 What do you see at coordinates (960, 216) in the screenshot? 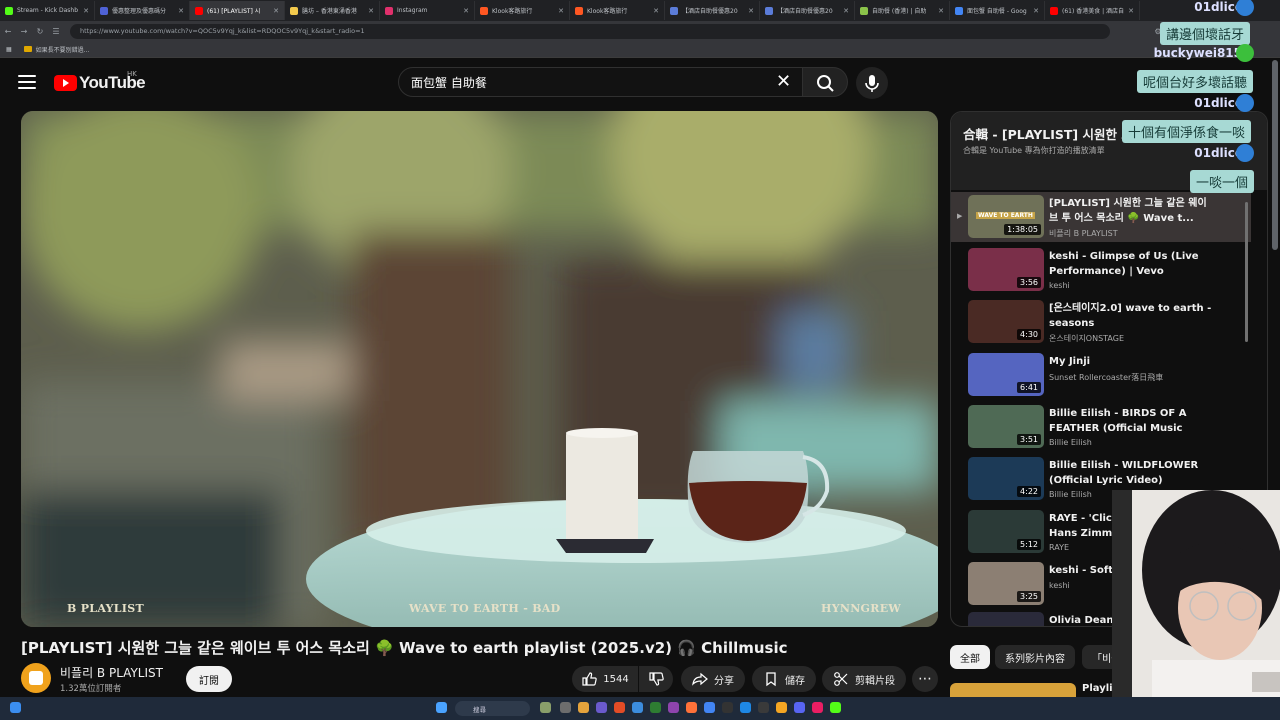
I see `now-playing-icon: ▶` at bounding box center [960, 216].